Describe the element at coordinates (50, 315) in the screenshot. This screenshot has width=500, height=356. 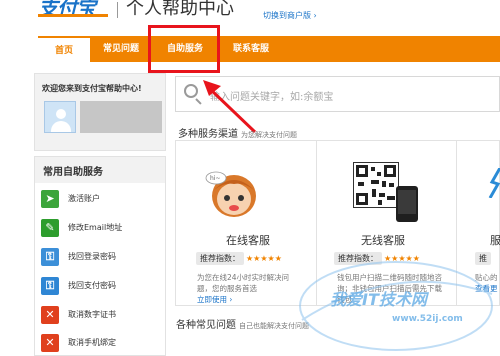
I see `cancel-cert-icon: ✕` at that location.